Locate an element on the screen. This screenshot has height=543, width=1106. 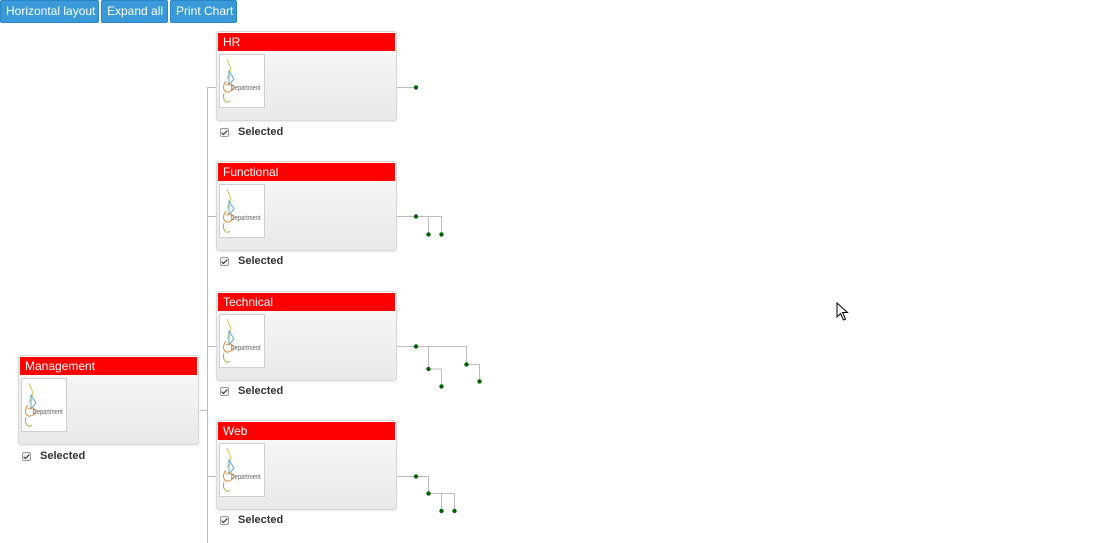
selected-checkbox-hr: Selected is located at coordinates (251, 132).